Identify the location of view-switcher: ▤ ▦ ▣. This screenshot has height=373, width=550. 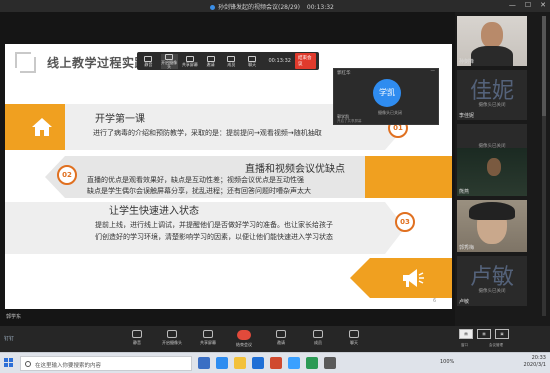
(484, 334).